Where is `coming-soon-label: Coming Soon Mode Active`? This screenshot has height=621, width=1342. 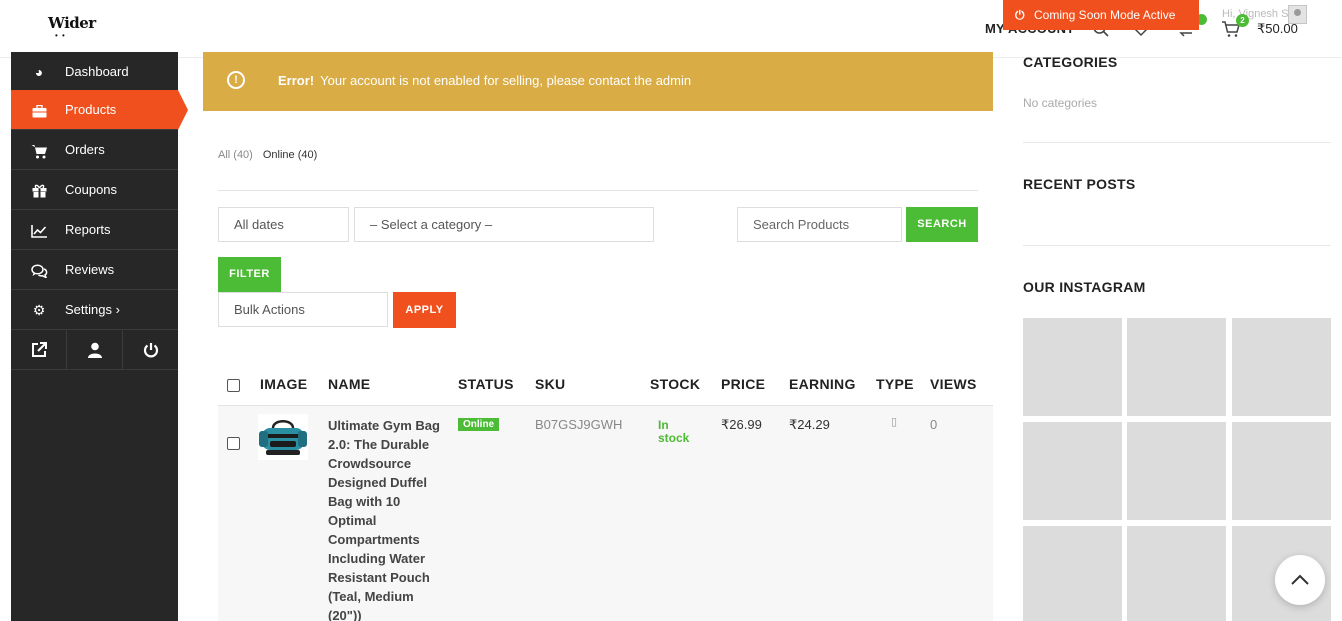 coming-soon-label: Coming Soon Mode Active is located at coordinates (1105, 15).